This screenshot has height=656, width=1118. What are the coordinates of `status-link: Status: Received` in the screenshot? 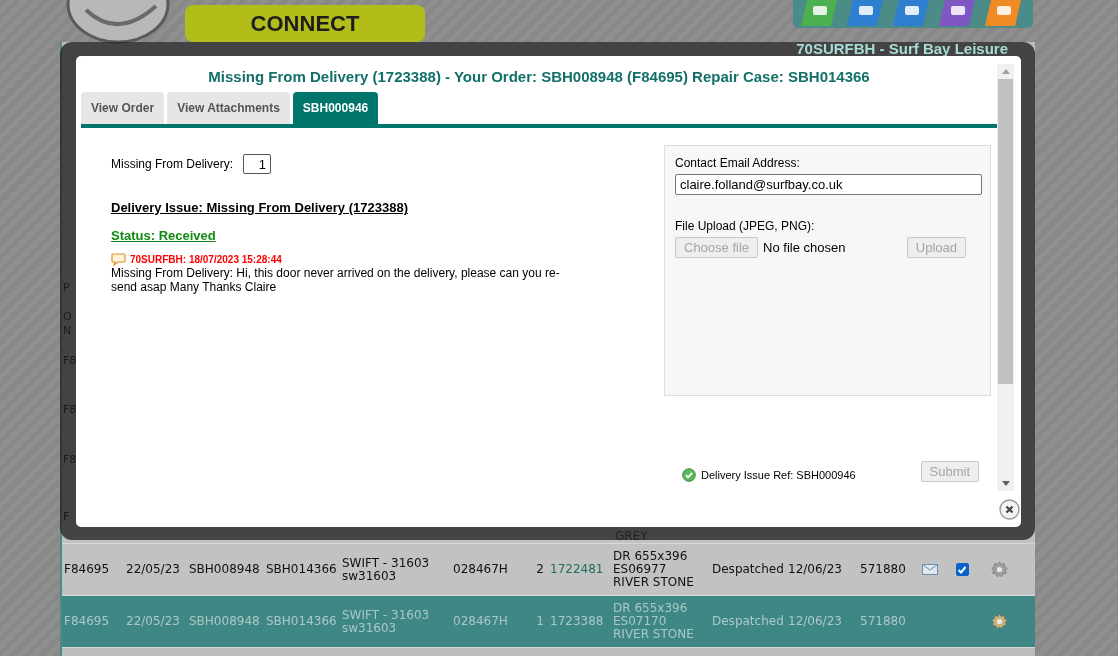 It's located at (387, 235).